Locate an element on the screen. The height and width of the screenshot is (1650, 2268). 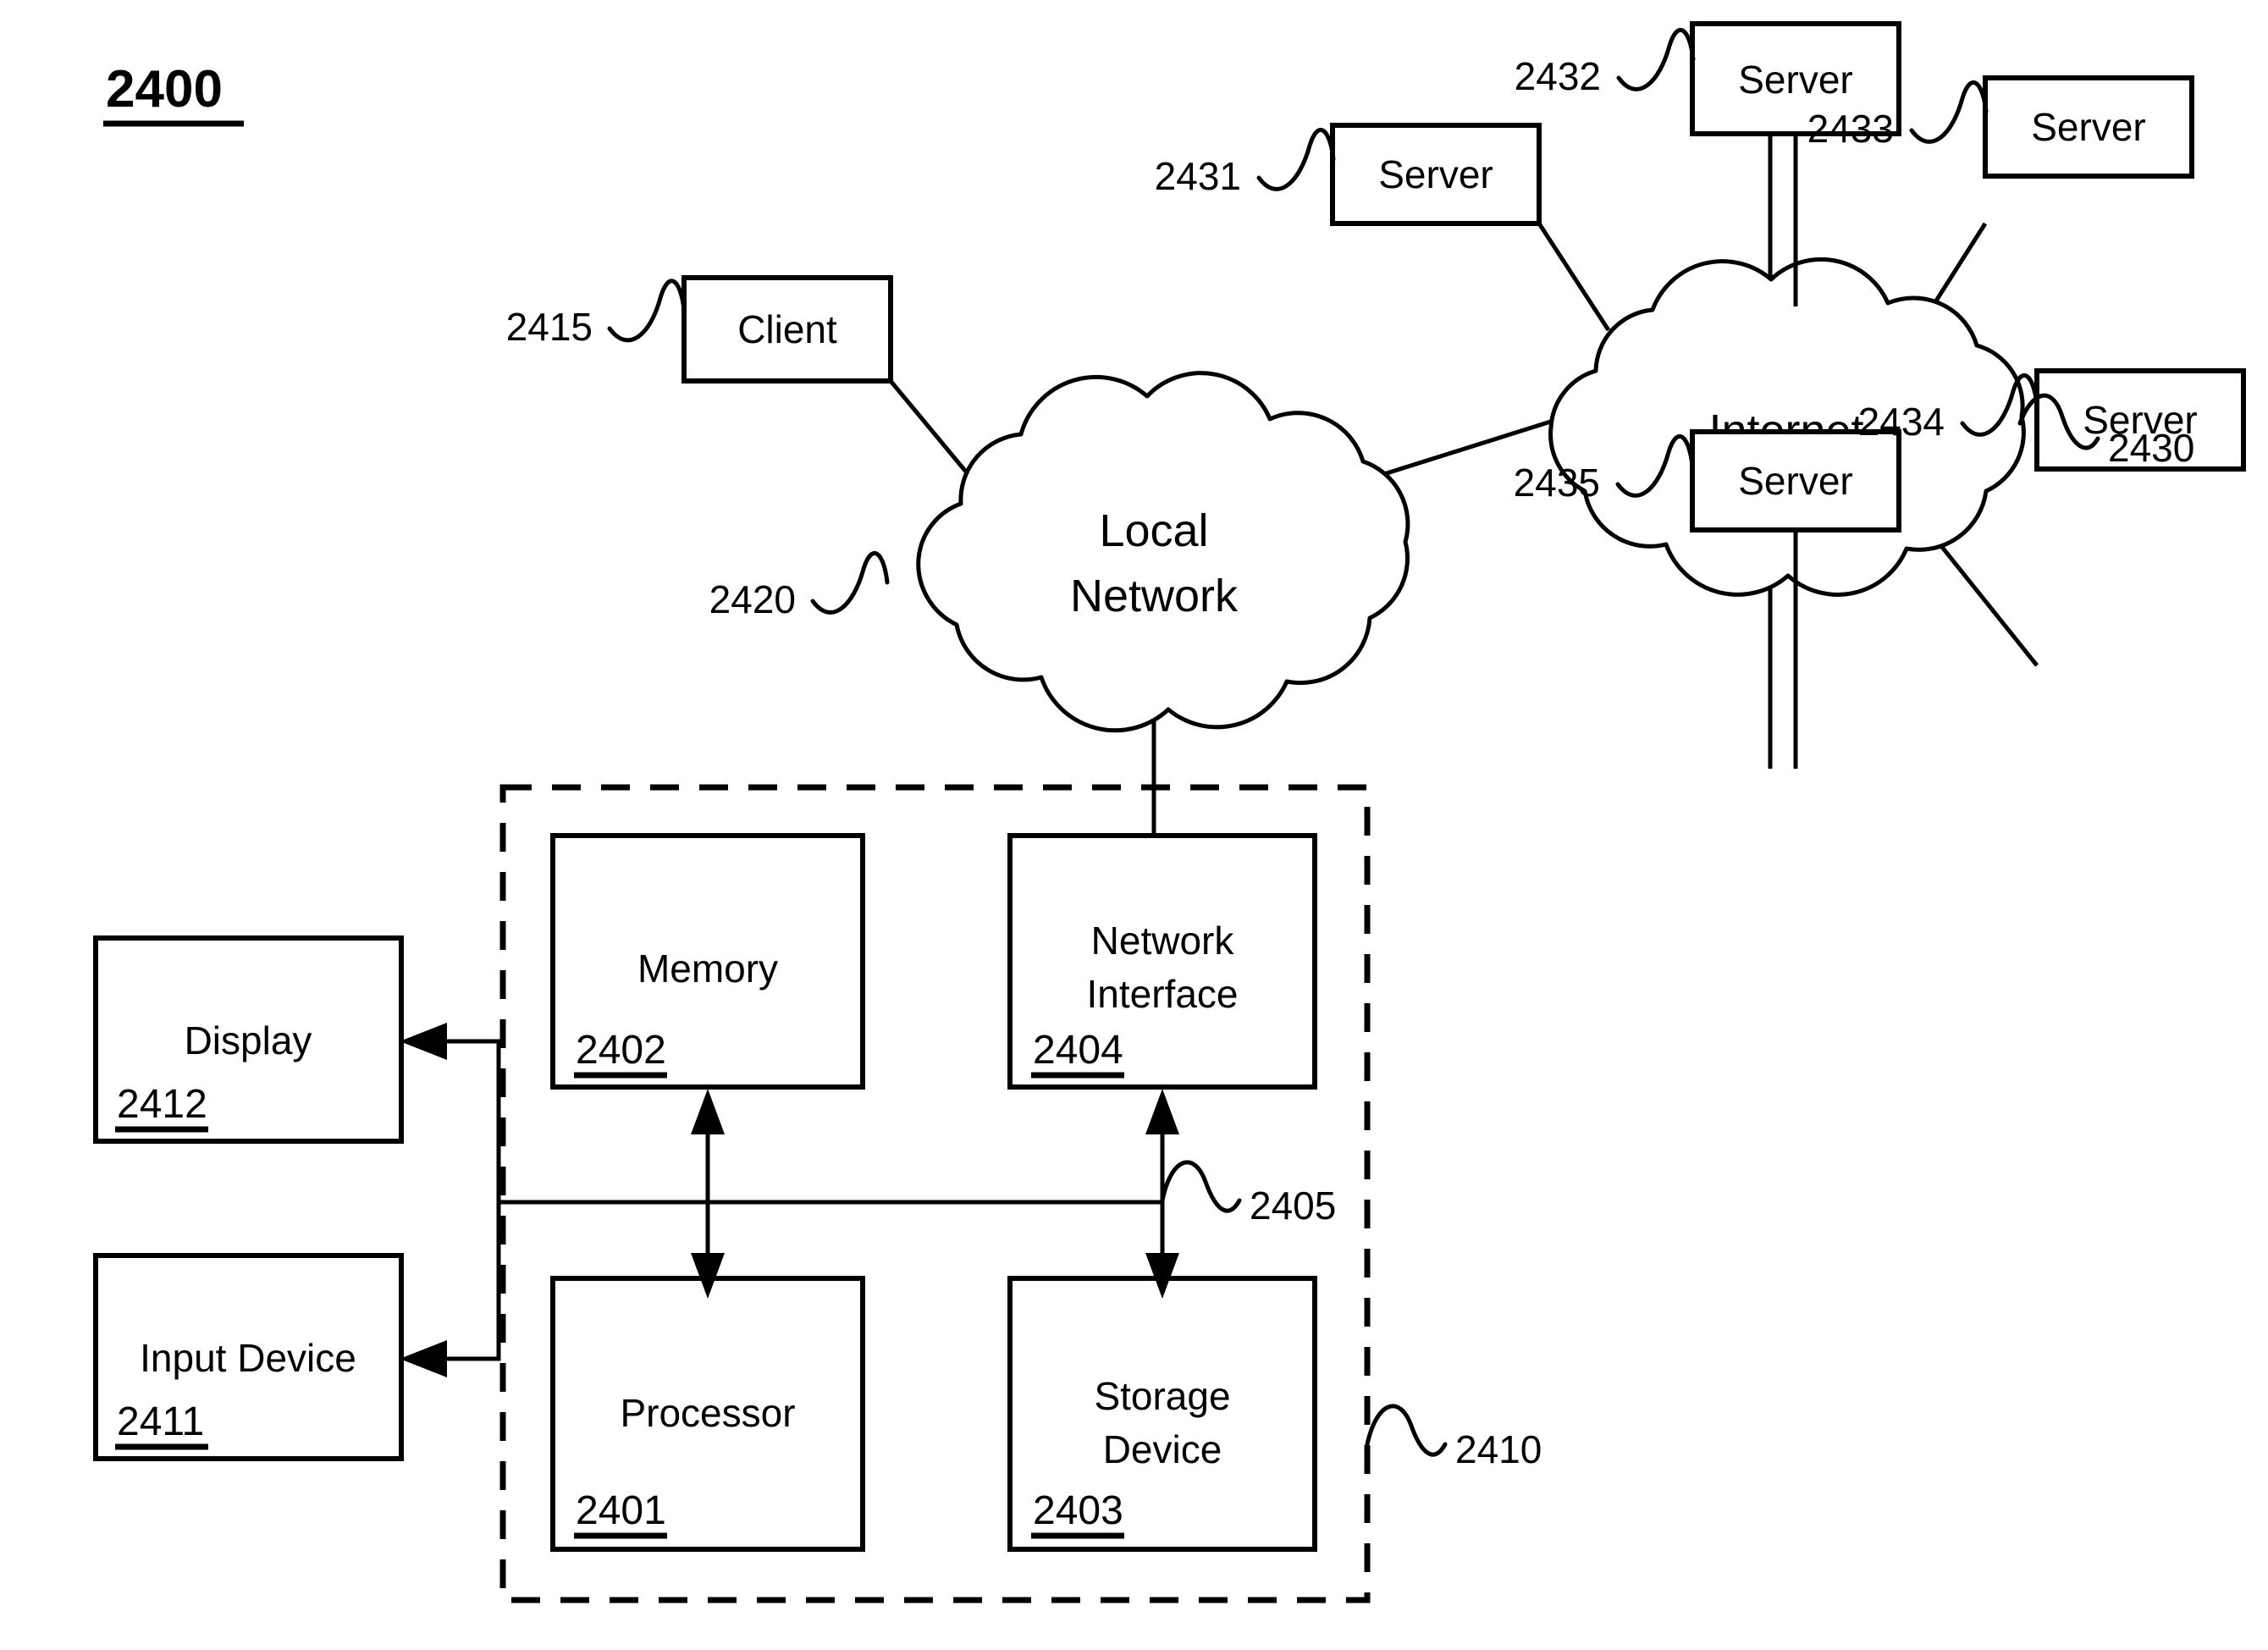
server-box-2435: Server is located at coordinates (1795, 481).